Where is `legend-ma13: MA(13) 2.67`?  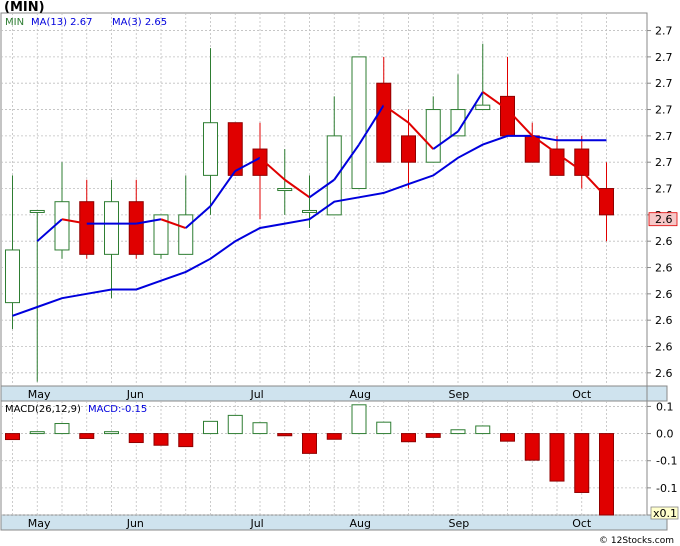
legend-ma13: MA(13) 2.67 is located at coordinates (61, 22).